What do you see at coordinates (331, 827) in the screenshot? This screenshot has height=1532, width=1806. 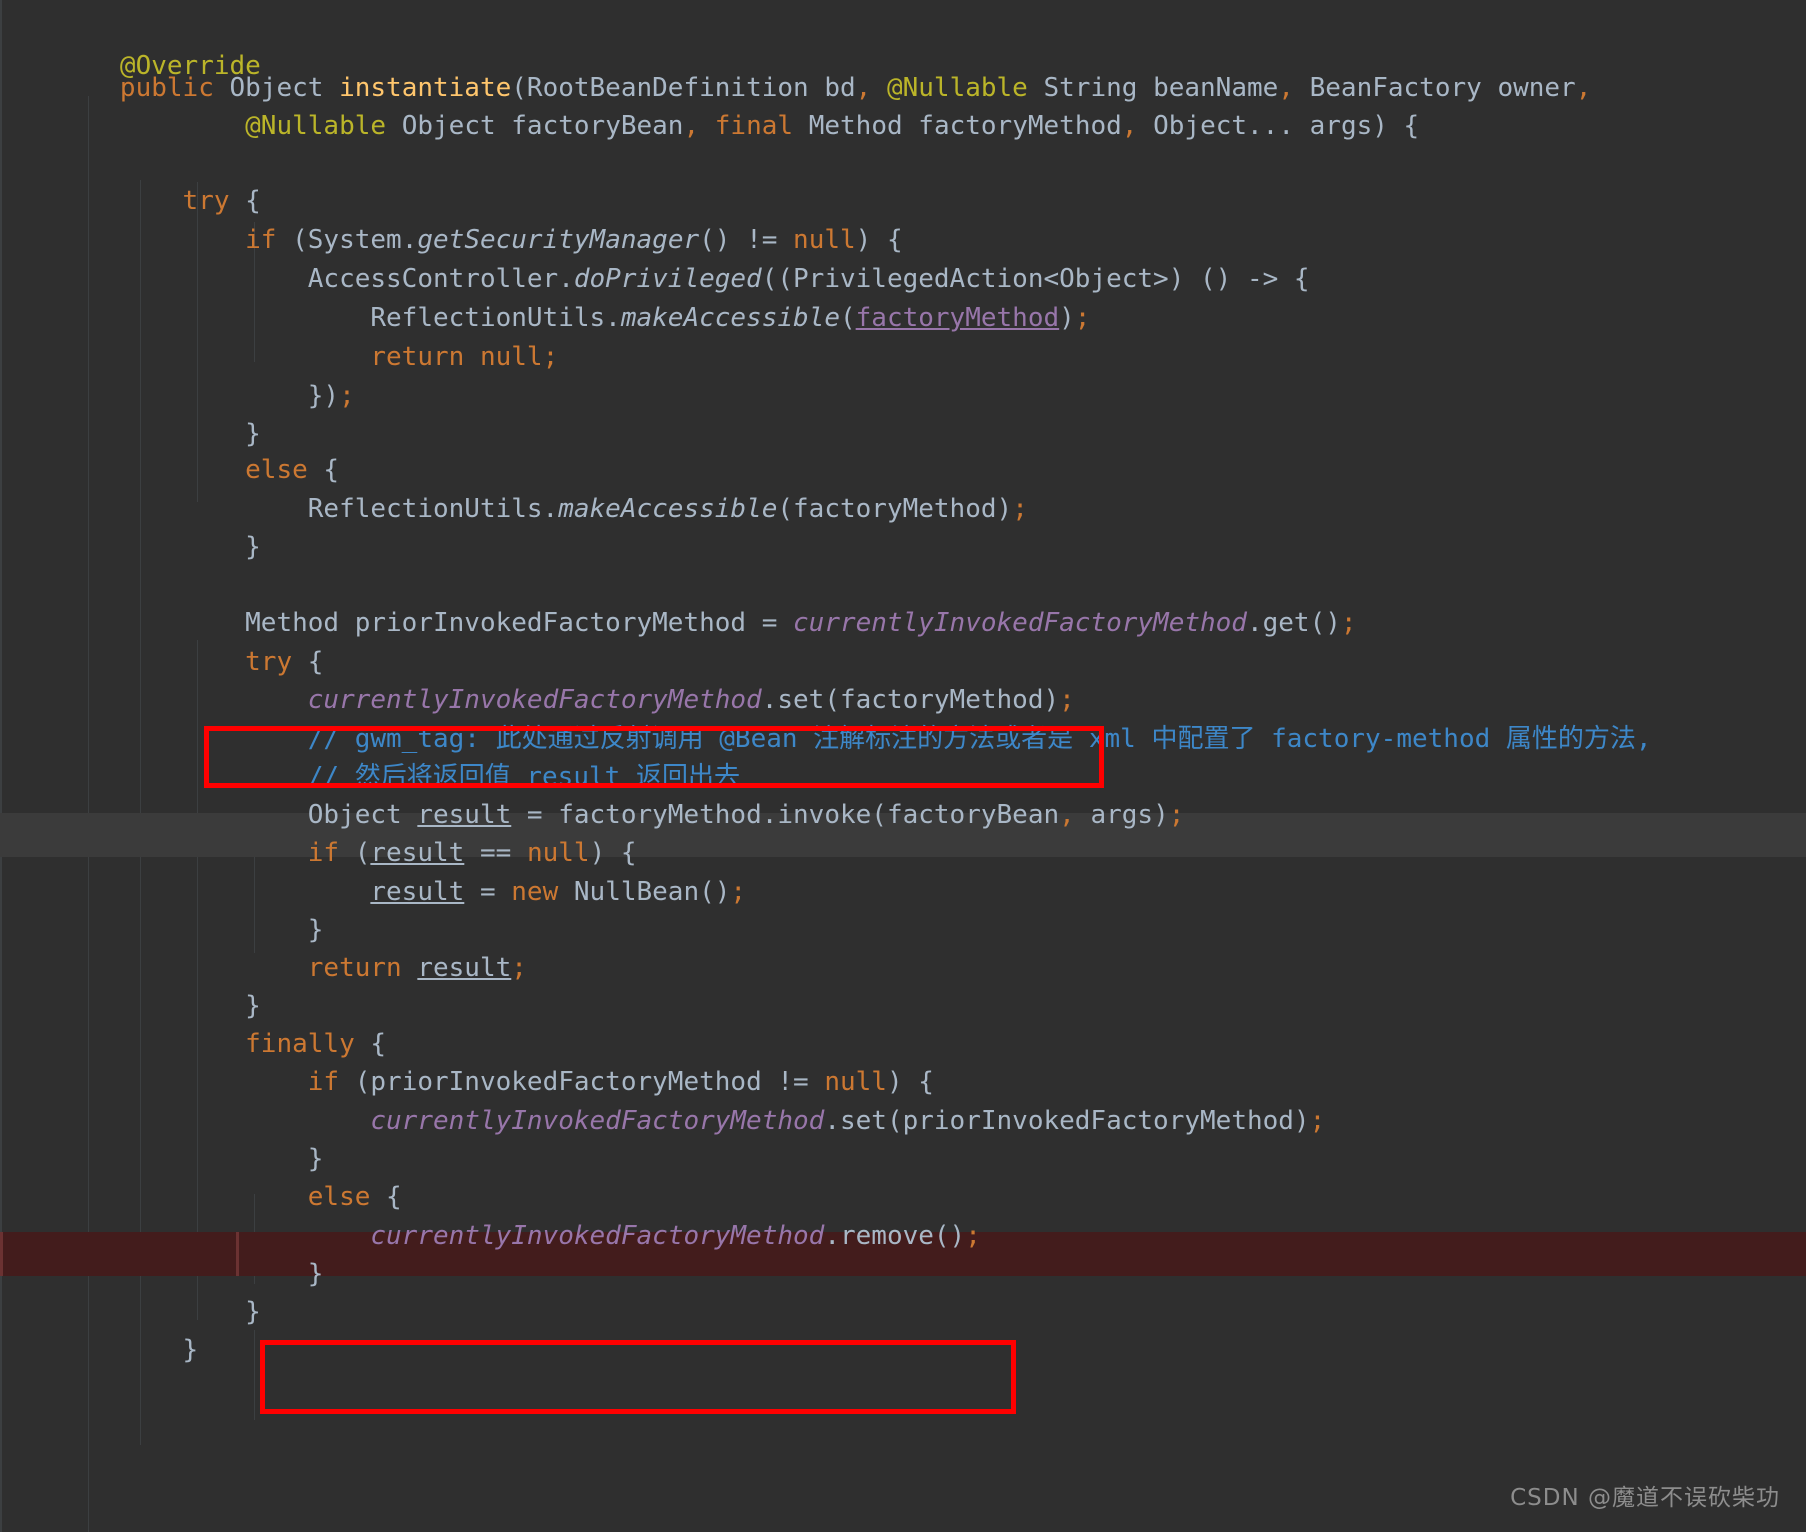 I see `code-line: if (result == null) {` at bounding box center [331, 827].